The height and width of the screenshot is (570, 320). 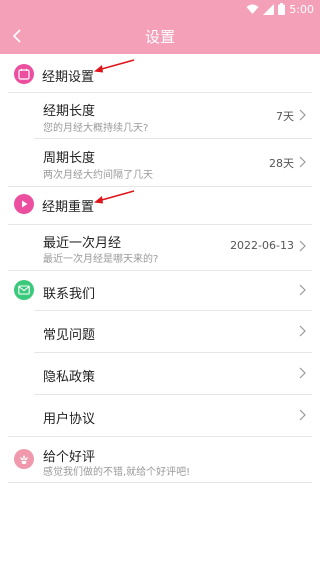 What do you see at coordinates (285, 116) in the screenshot?
I see `row-value: 7天` at bounding box center [285, 116].